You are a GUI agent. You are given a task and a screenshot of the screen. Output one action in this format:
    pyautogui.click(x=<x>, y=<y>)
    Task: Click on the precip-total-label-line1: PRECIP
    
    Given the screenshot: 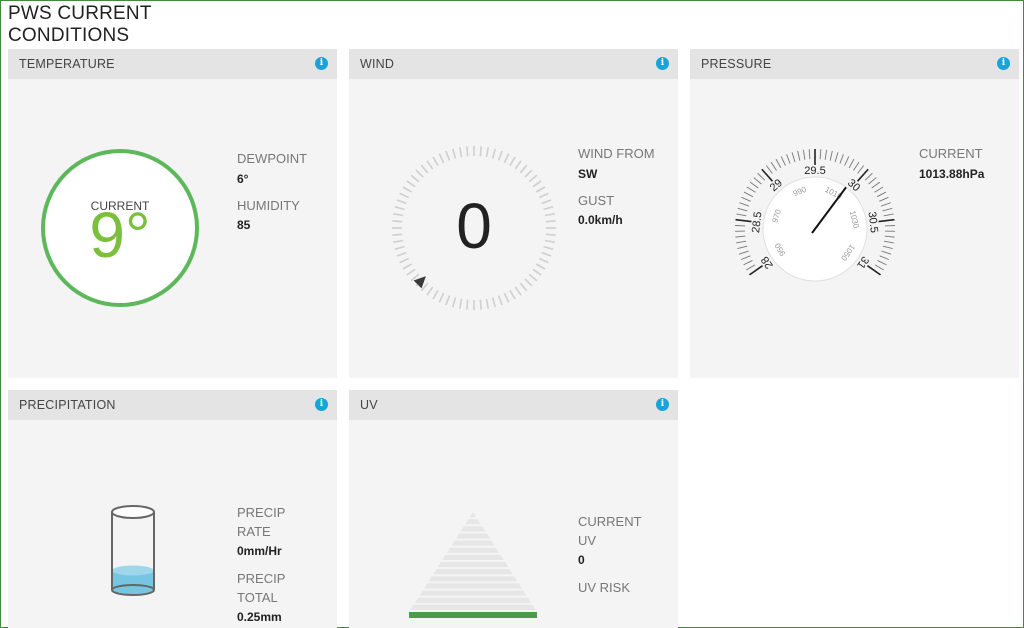 What is the action you would take?
    pyautogui.click(x=261, y=578)
    